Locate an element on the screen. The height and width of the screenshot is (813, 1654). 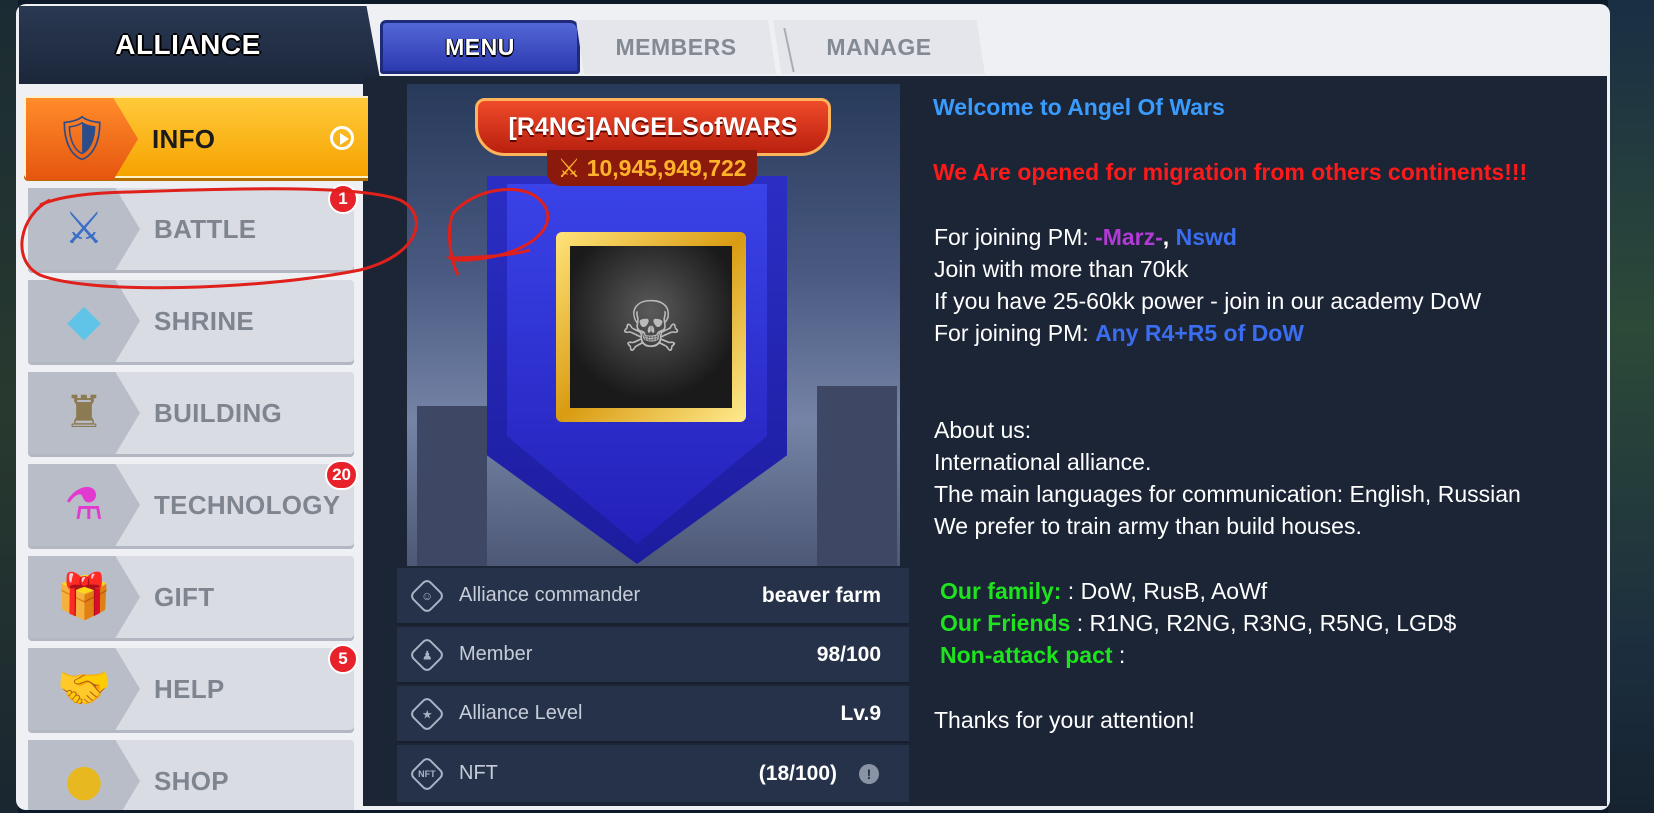
sidebar-item-battle: ⚔ BATTLE 1 is located at coordinates (193, 227).